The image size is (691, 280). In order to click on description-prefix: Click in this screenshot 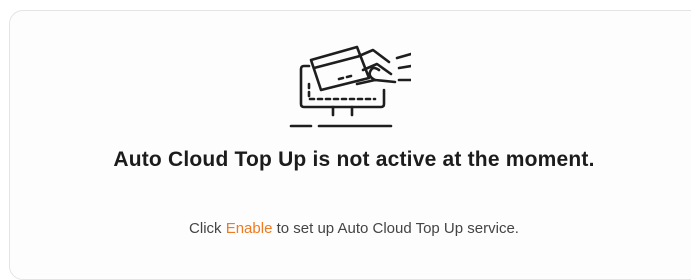, I will do `click(207, 228)`.